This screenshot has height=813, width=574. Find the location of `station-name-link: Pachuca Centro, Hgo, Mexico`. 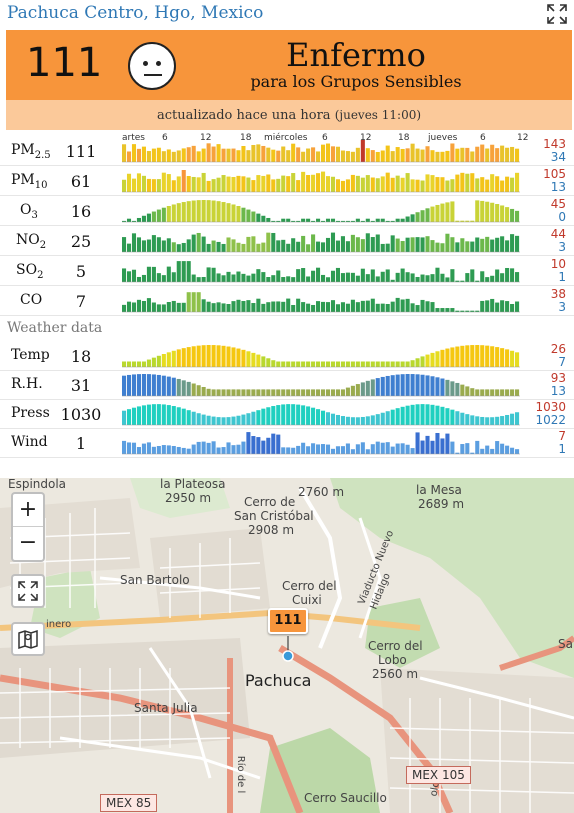

station-name-link: Pachuca Centro, Hgo, Mexico is located at coordinates (135, 13).